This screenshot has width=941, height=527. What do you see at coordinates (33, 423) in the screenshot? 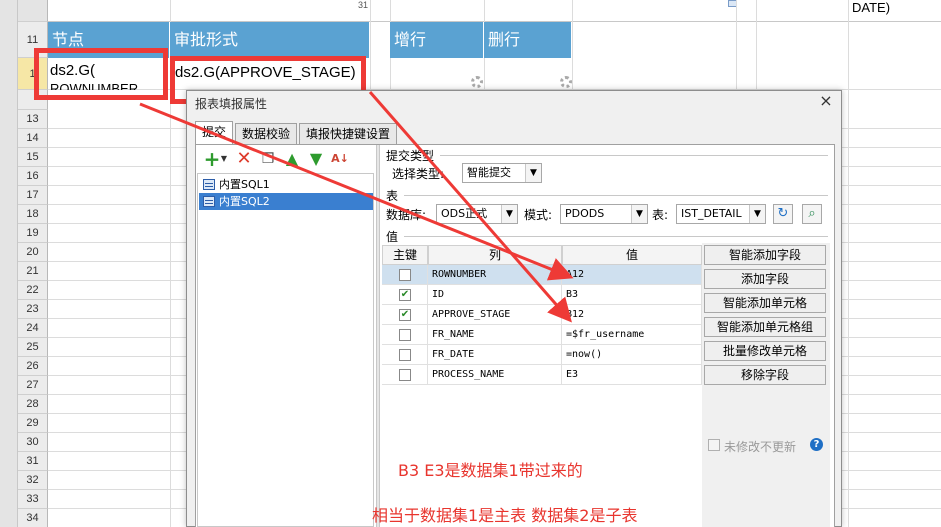
I see `row-number: 29` at bounding box center [33, 423].